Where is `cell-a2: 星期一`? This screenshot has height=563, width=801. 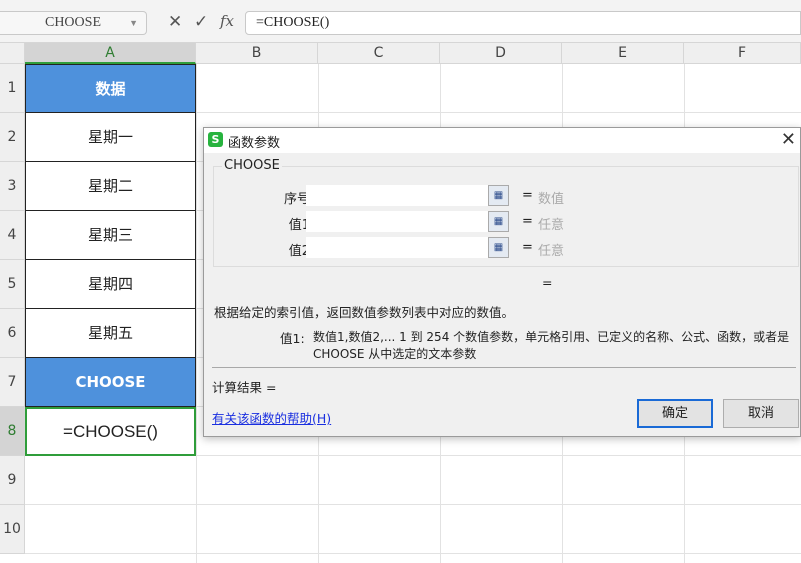
cell-a2: 星期一 is located at coordinates (110, 137).